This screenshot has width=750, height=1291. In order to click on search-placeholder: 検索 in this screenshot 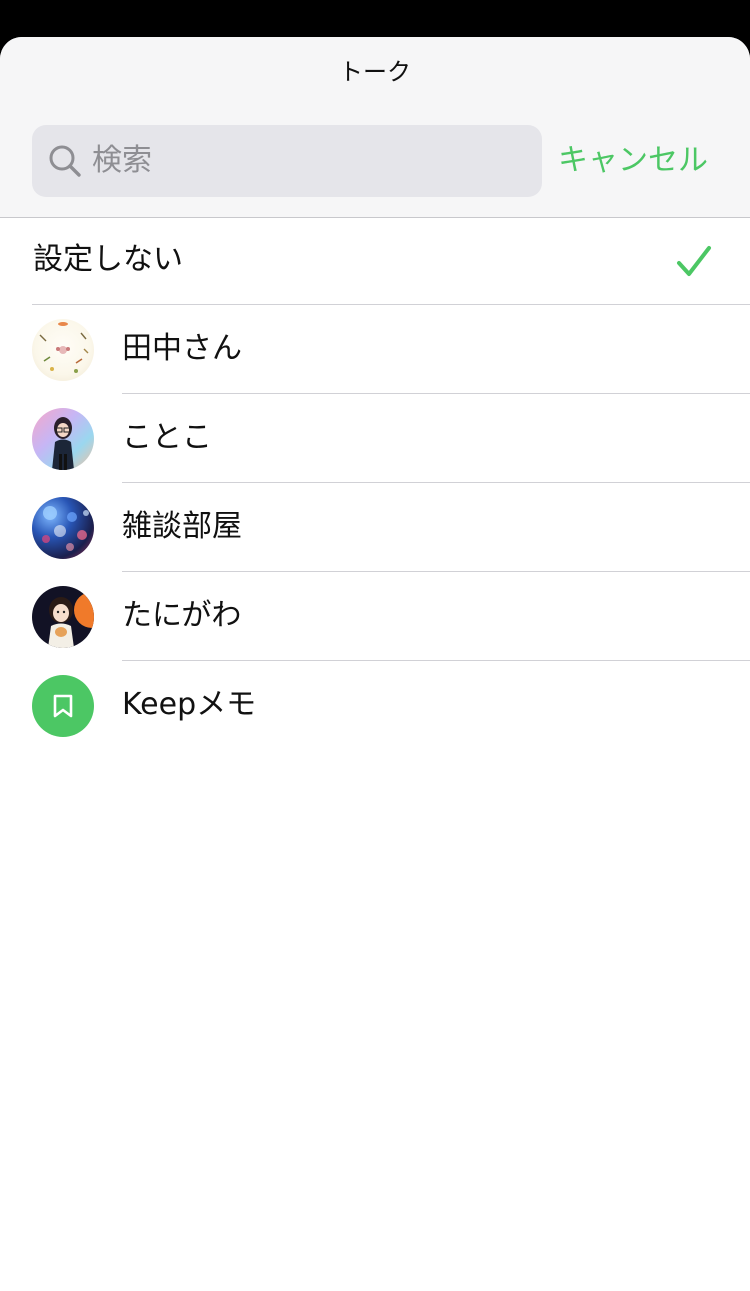, I will do `click(122, 160)`.